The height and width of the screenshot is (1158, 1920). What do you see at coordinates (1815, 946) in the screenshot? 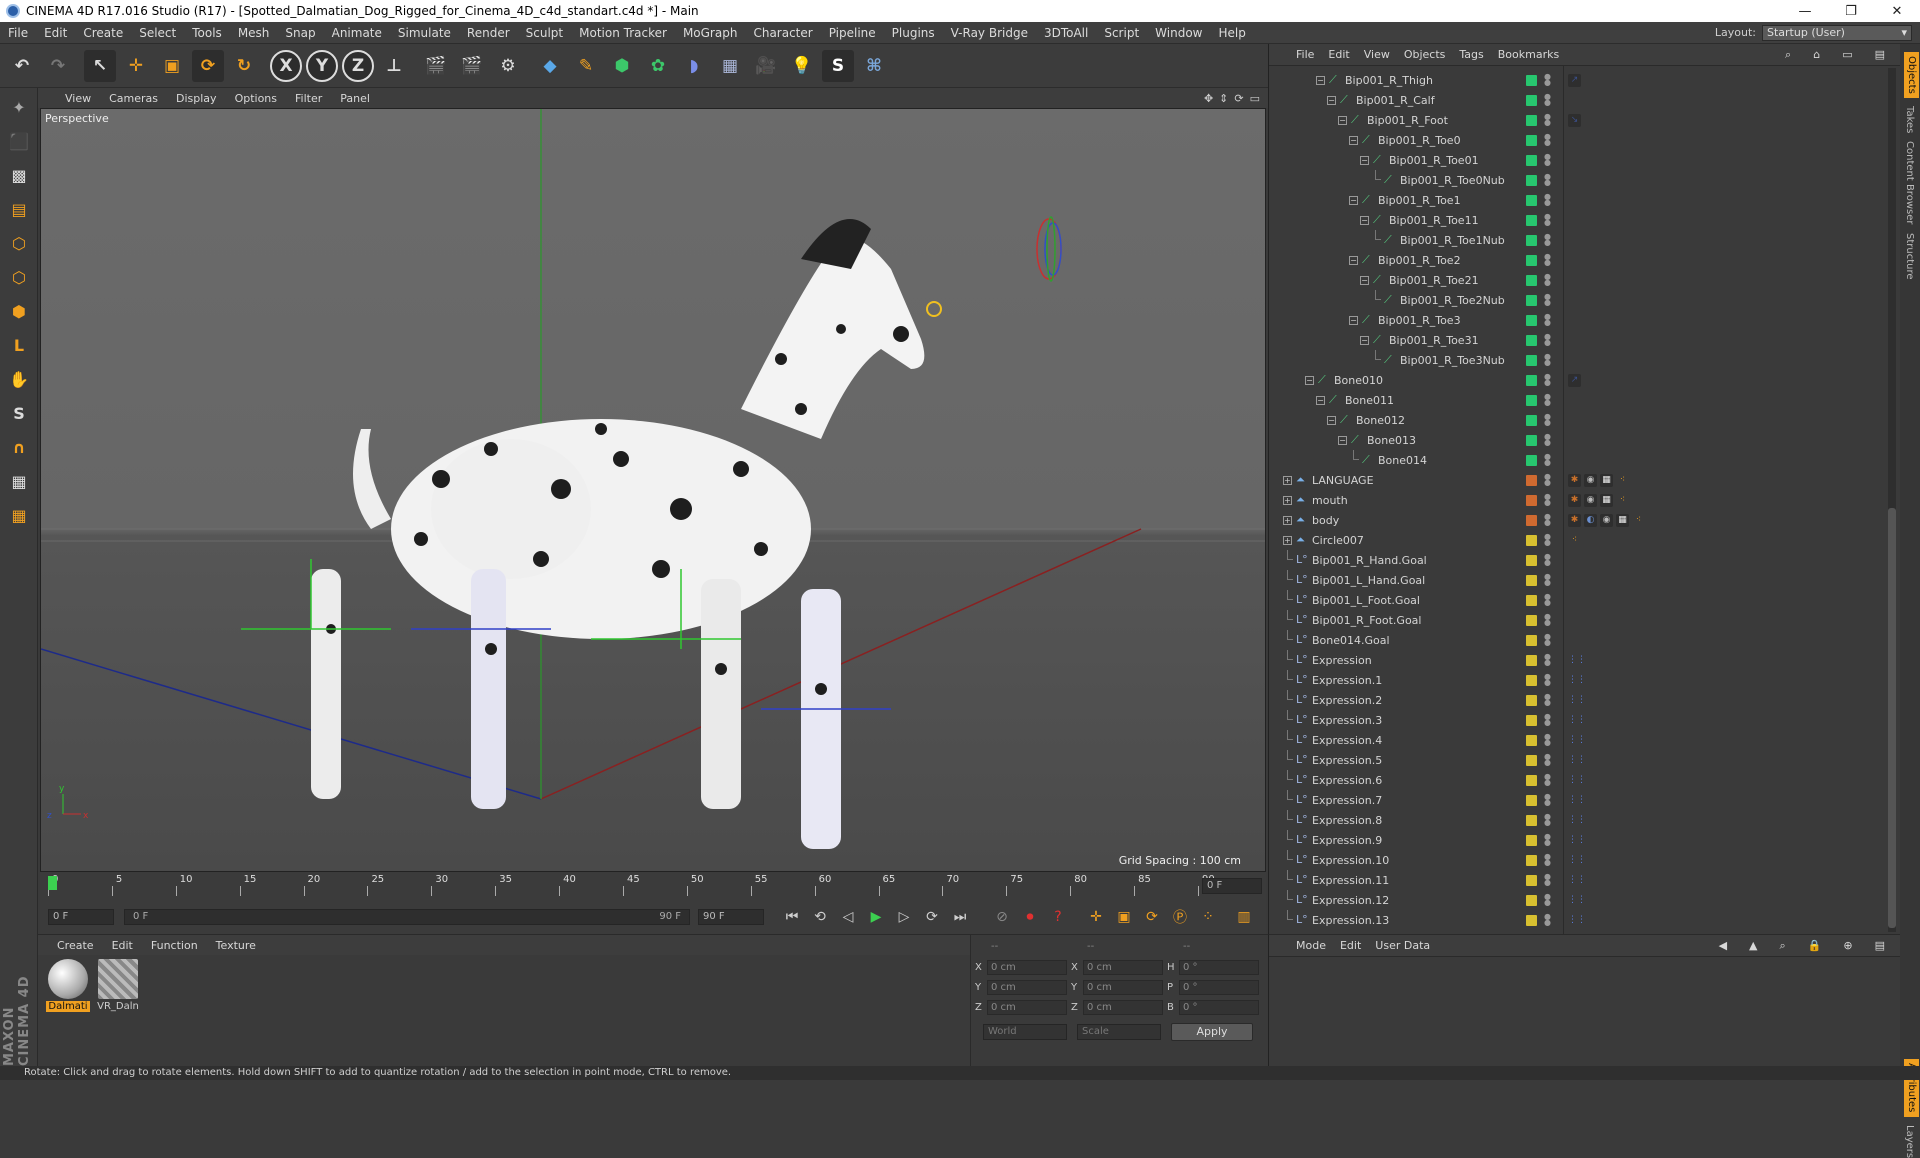
I see `lock-icon: 🔒` at bounding box center [1815, 946].